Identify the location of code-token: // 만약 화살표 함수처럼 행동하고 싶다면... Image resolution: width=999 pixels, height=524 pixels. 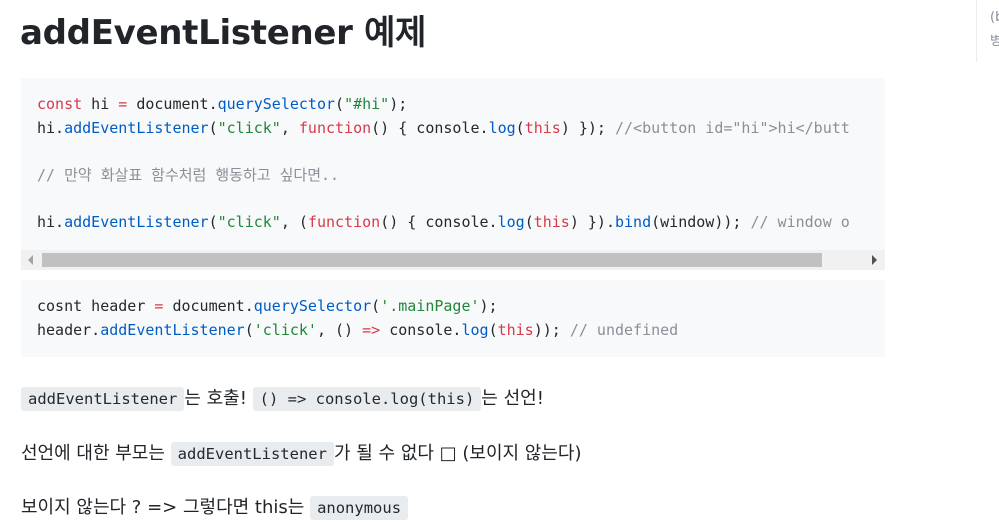
(188, 174).